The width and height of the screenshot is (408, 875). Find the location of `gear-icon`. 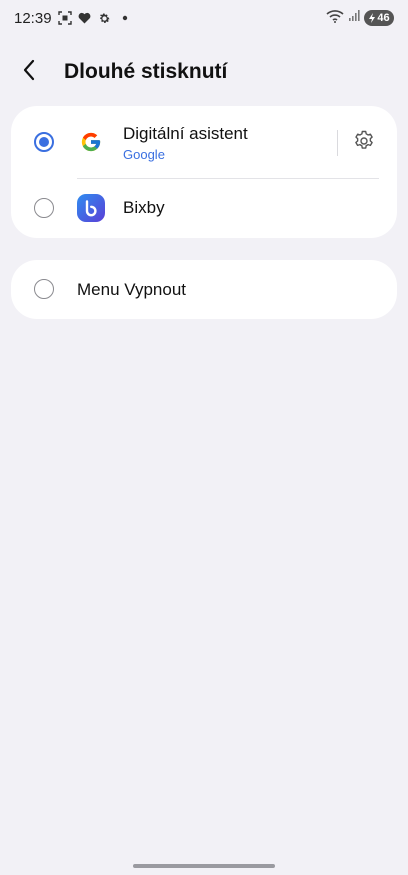

gear-icon is located at coordinates (364, 143).